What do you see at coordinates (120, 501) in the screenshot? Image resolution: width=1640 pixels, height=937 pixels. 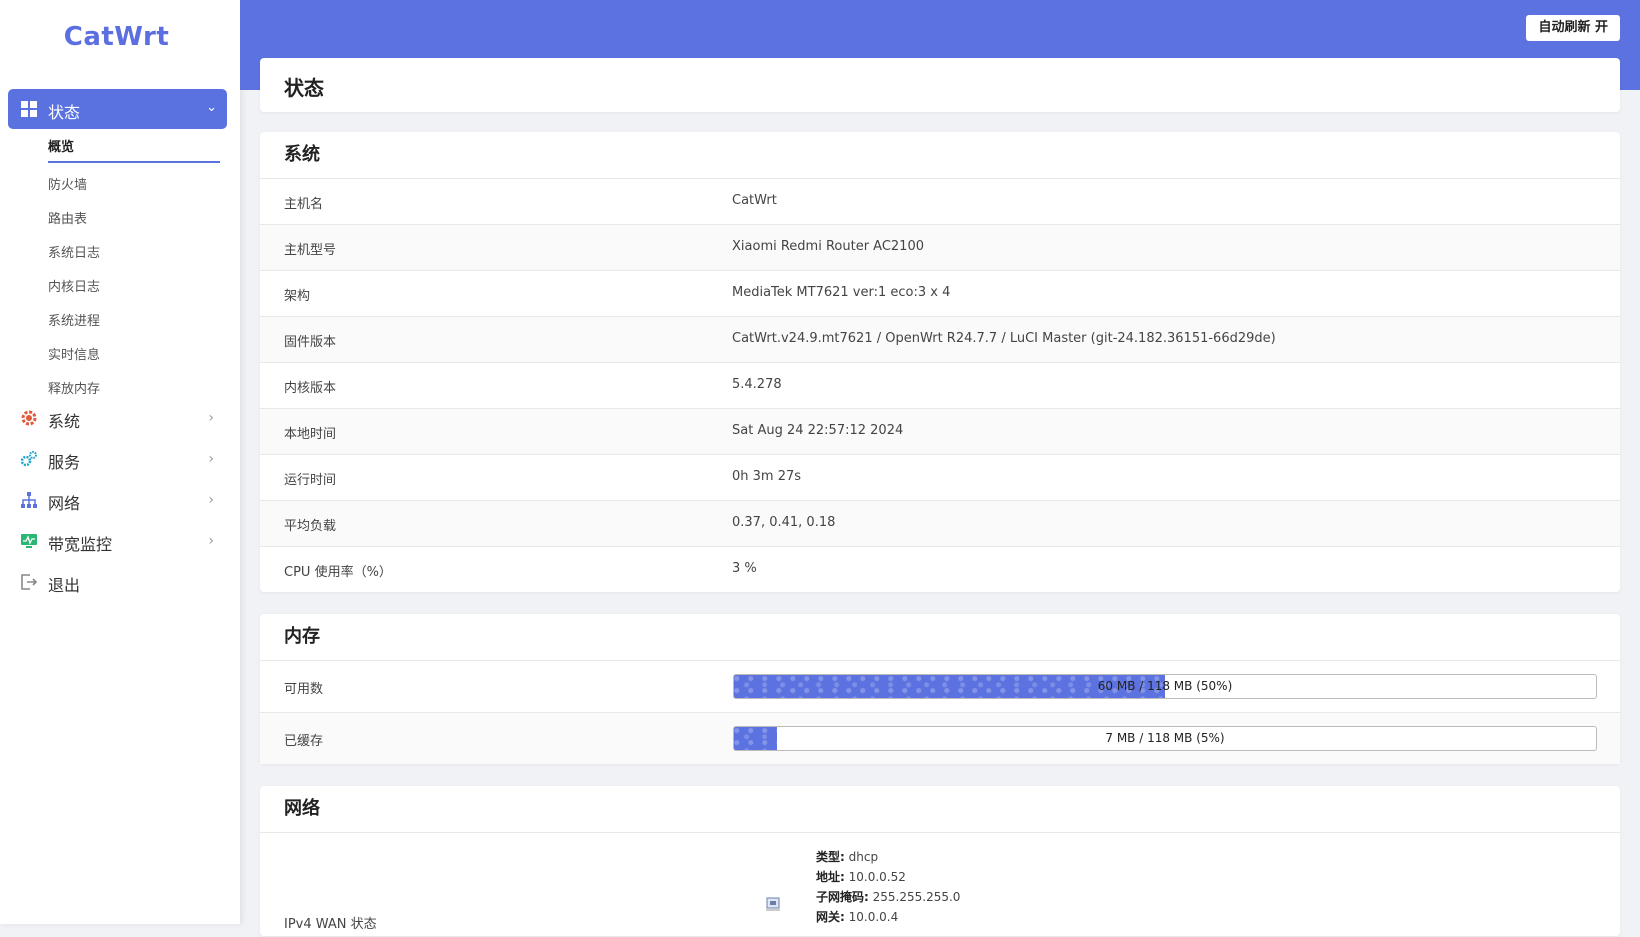 I see `sidebar-item-network: 网络 ›` at bounding box center [120, 501].